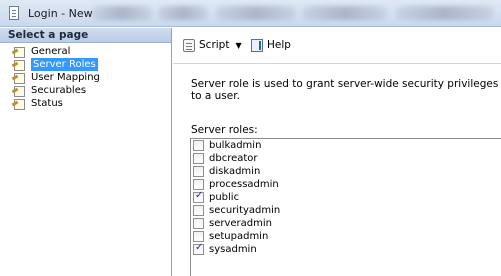  What do you see at coordinates (244, 184) in the screenshot?
I see `role-name: processadmin` at bounding box center [244, 184].